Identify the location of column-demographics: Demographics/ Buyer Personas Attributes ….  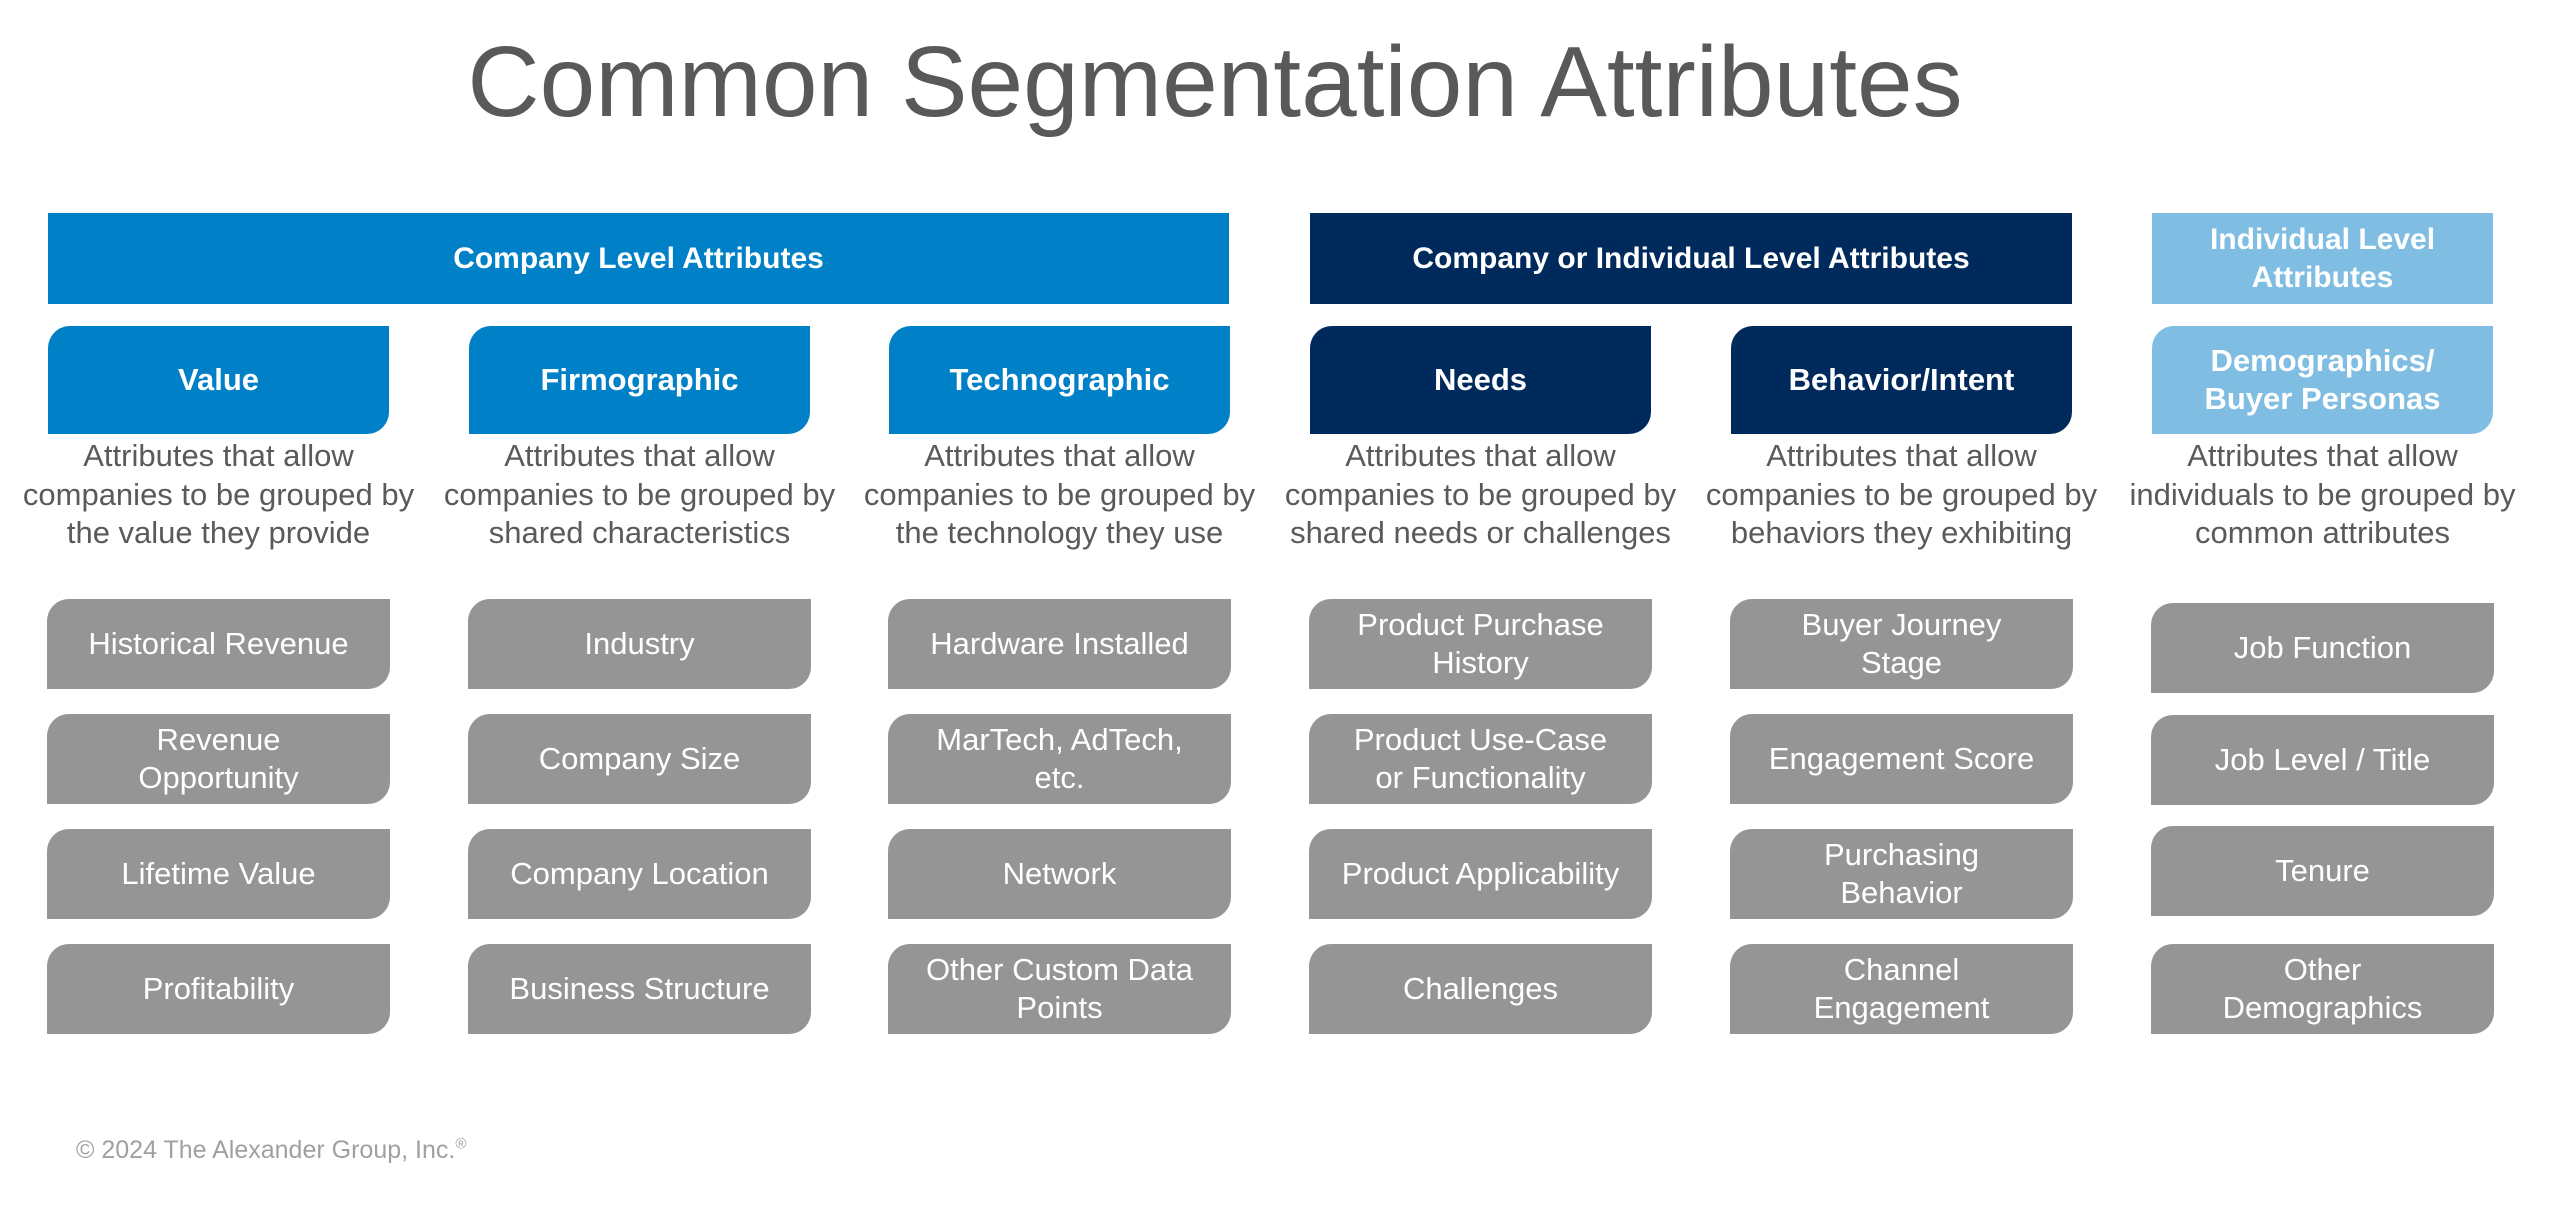
(2322, 680).